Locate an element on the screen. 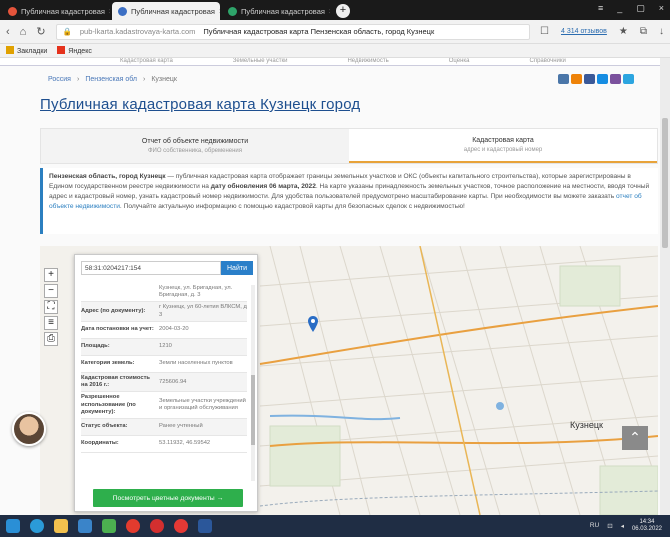  breadcrumb-item: Пензенская обл is located at coordinates (111, 79).